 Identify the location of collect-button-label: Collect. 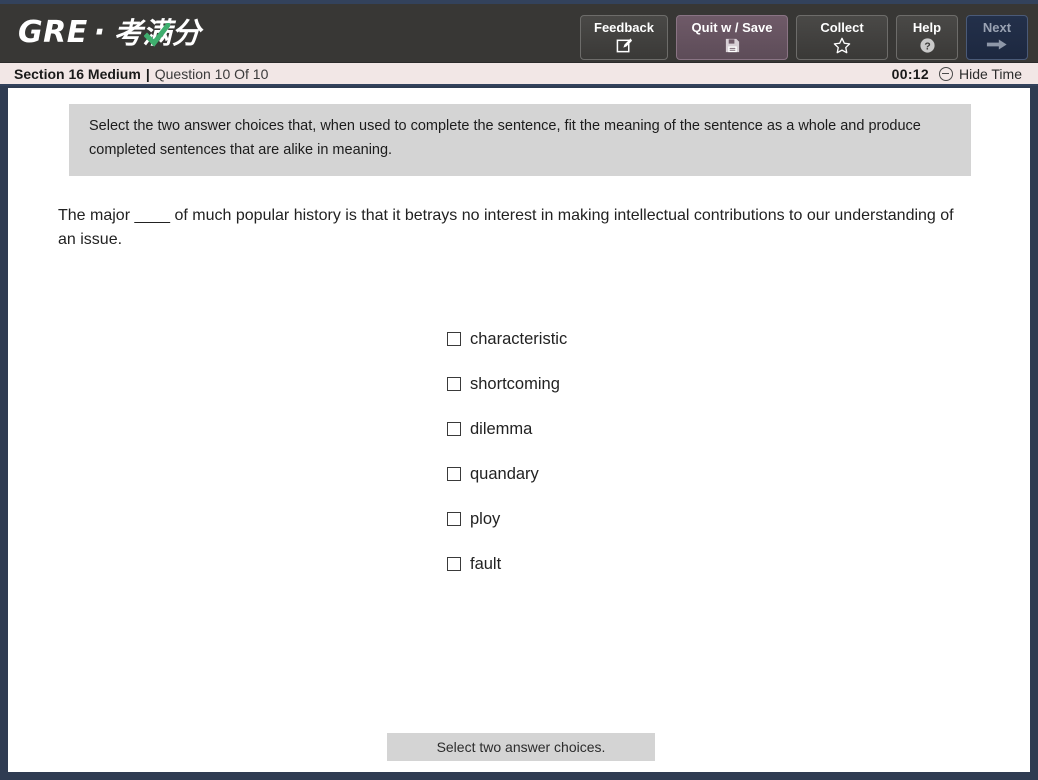
(842, 28).